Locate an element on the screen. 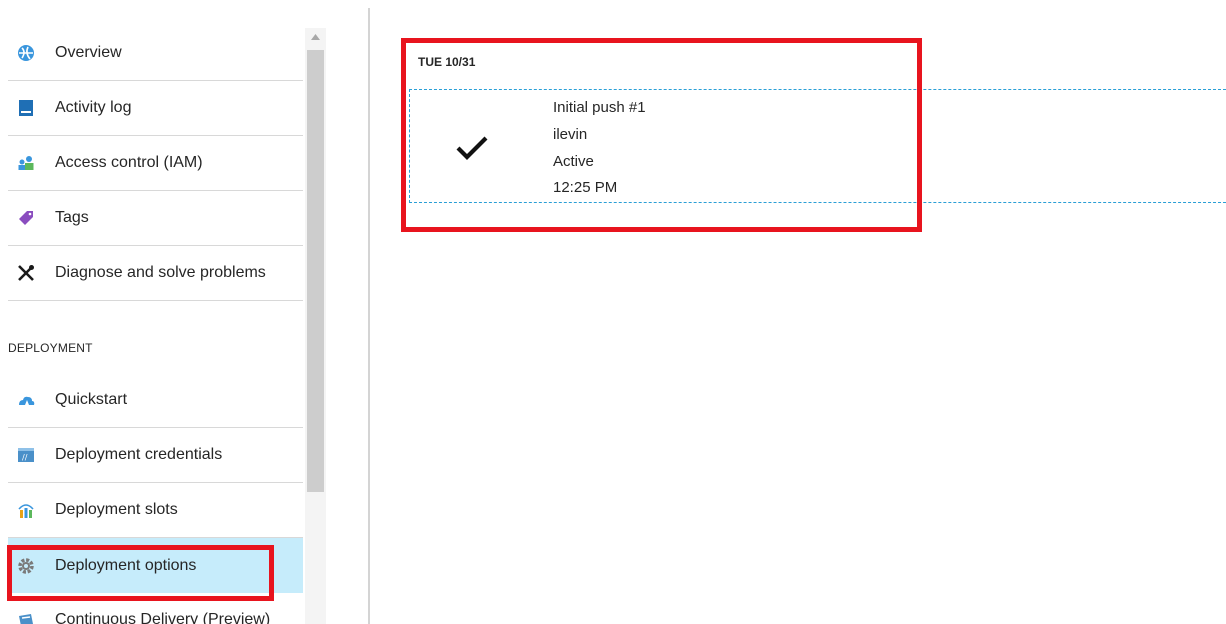  sidebar-item-label: Deployment credentials is located at coordinates (139, 454).